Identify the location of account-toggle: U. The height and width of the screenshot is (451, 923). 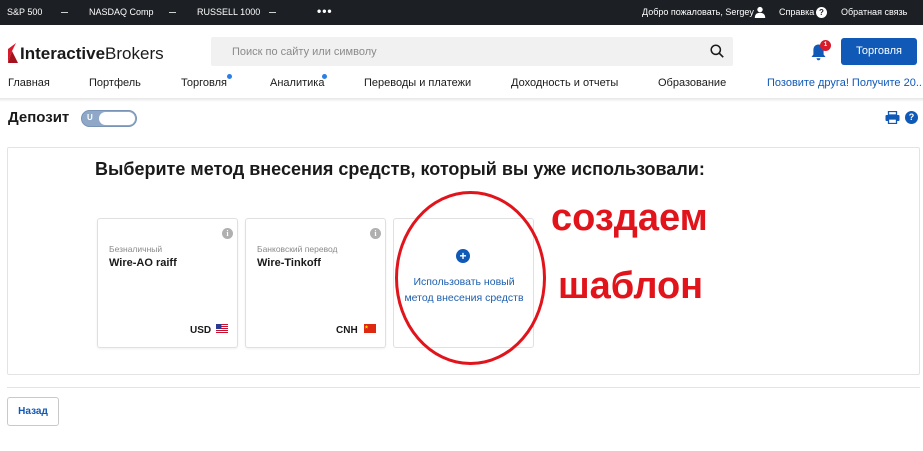
(109, 118).